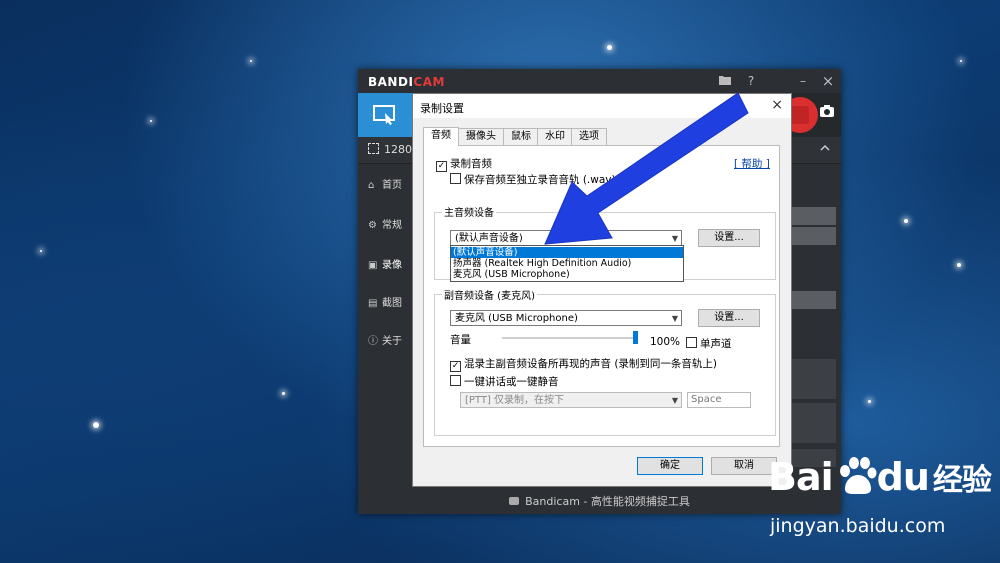  What do you see at coordinates (858, 526) in the screenshot?
I see `watermark-url: jingyan.baidu.com` at bounding box center [858, 526].